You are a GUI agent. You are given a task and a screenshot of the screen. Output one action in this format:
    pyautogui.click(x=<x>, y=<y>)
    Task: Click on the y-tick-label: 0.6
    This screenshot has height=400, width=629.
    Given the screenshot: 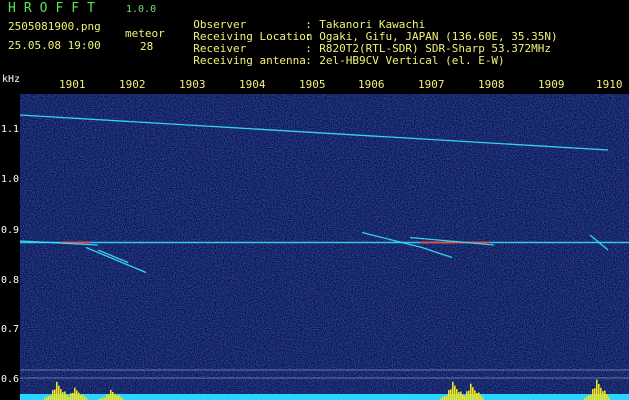 What is the action you would take?
    pyautogui.click(x=10, y=379)
    